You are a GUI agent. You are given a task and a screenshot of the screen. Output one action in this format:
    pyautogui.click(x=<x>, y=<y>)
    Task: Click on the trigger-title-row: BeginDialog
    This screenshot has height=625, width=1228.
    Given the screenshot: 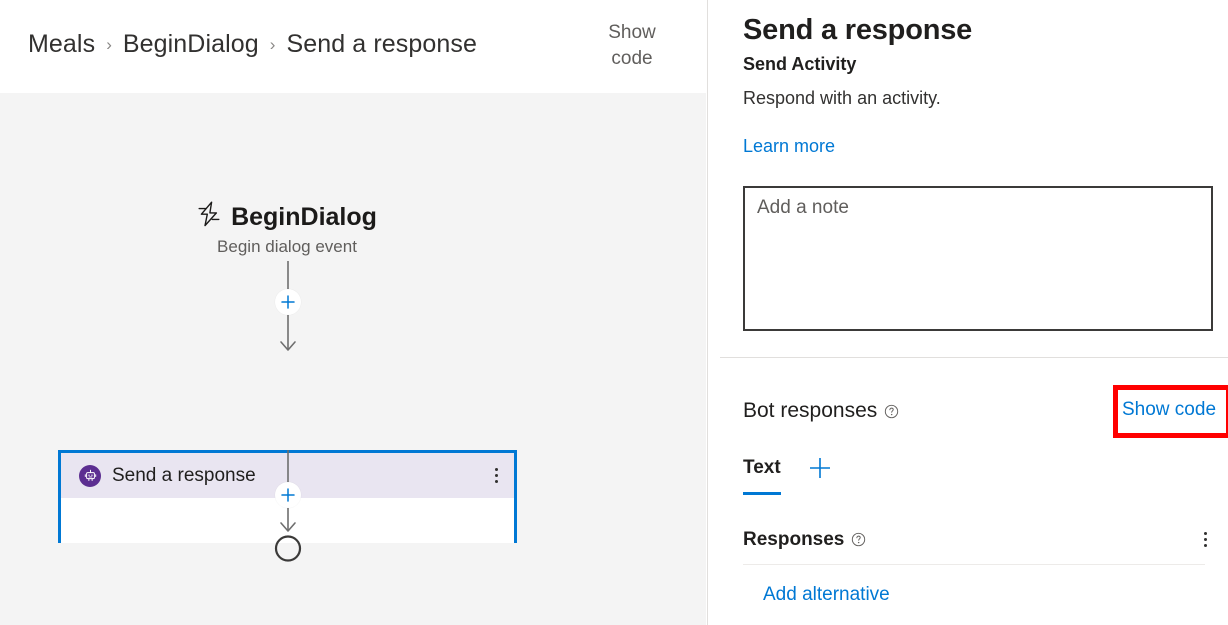 What is the action you would take?
    pyautogui.click(x=287, y=217)
    